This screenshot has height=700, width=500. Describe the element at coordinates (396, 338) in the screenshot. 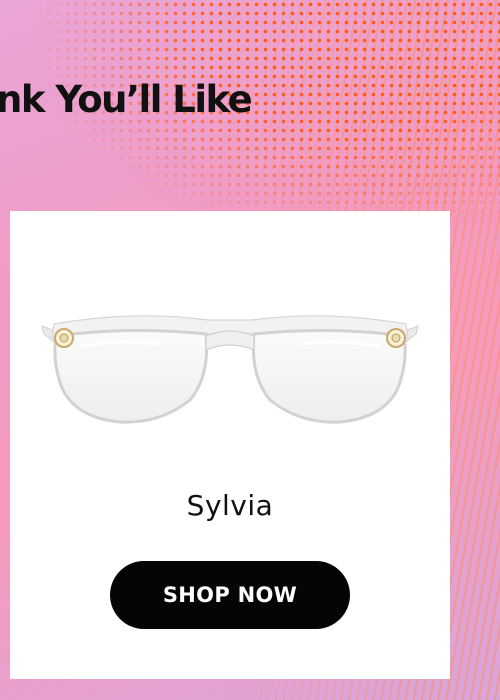

I see `hinge-ornament-right` at that location.